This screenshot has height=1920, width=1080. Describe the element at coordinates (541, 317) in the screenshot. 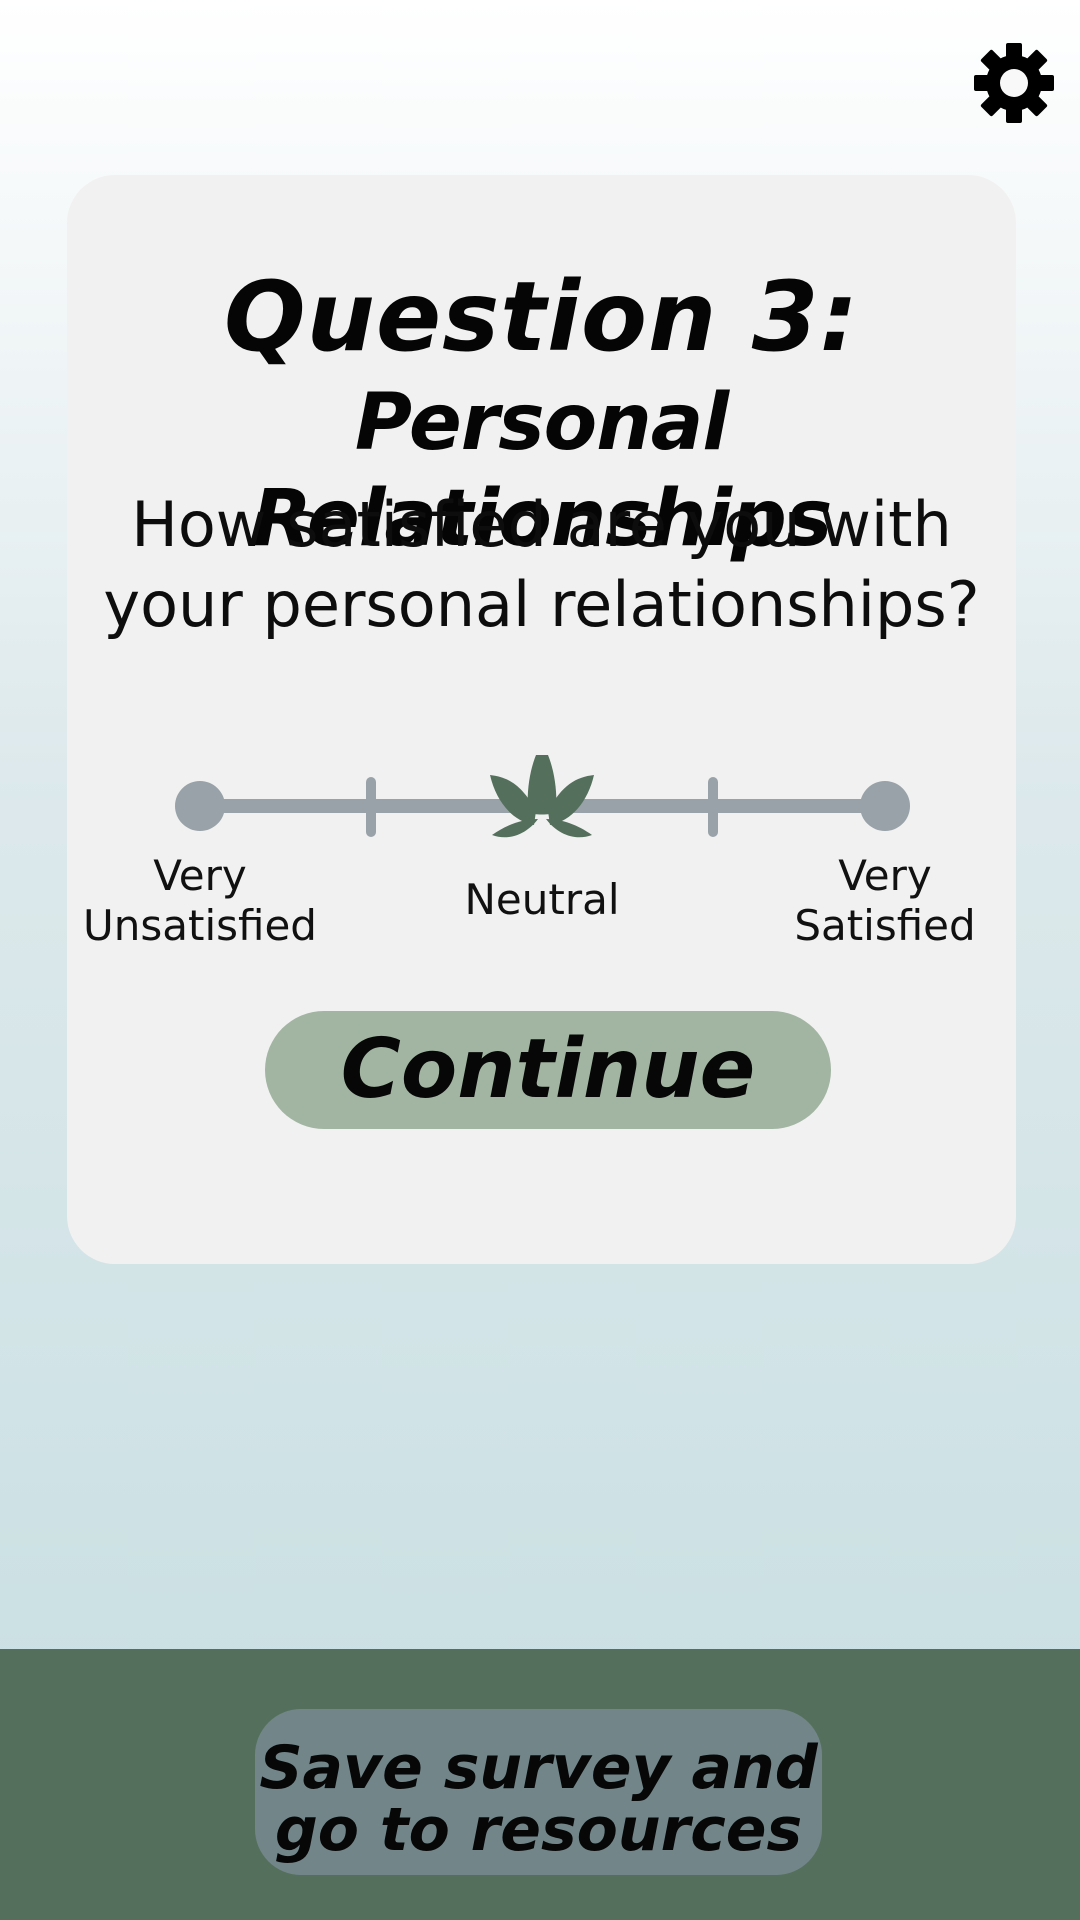

I see `question-number: Question 3:` at that location.